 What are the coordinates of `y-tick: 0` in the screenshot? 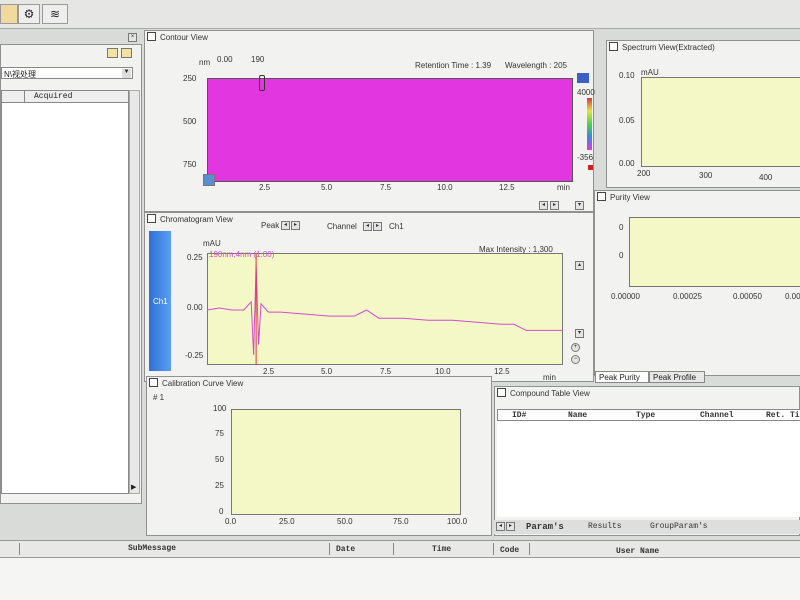 It's located at (621, 227).